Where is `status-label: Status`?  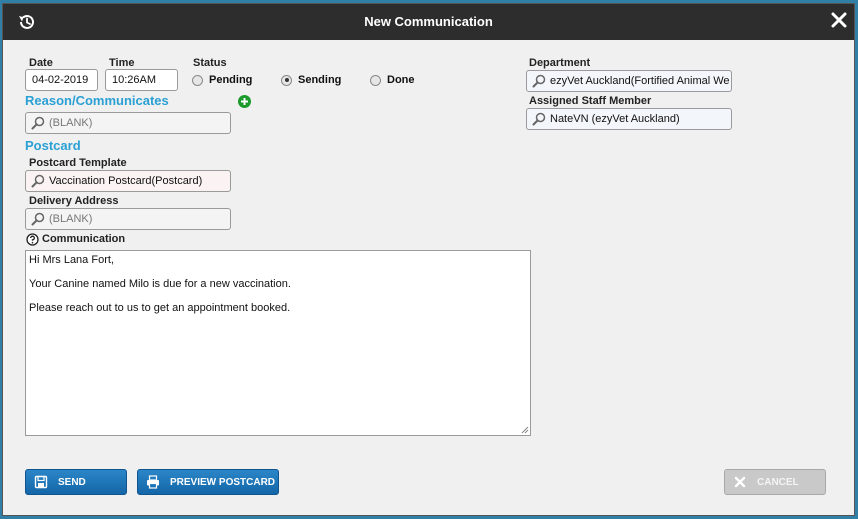 status-label: Status is located at coordinates (210, 63).